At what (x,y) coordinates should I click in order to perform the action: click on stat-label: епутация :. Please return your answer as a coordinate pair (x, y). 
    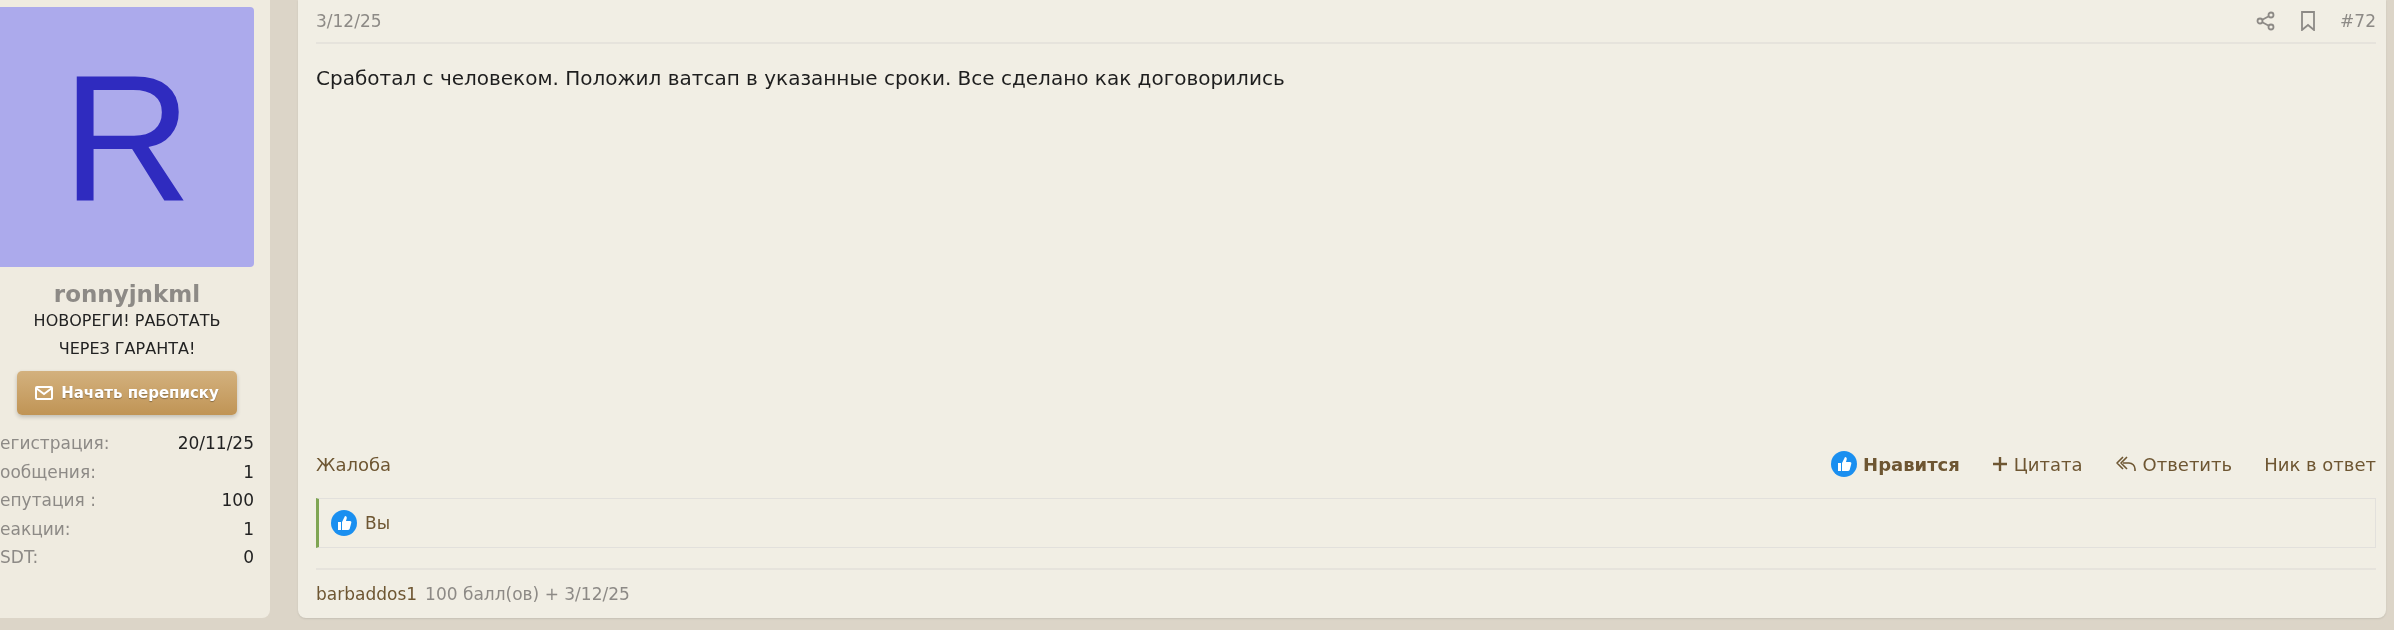
    Looking at the image, I should click on (48, 500).